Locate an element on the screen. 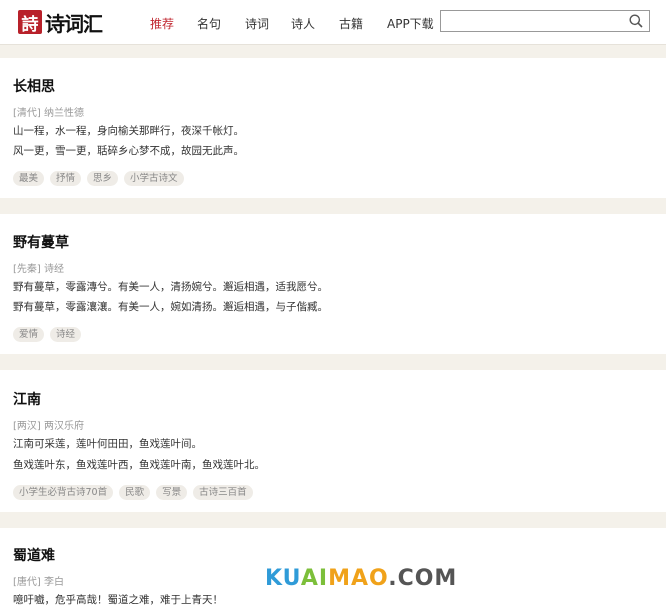 The image size is (666, 608). tag: 民歌 is located at coordinates (135, 492).